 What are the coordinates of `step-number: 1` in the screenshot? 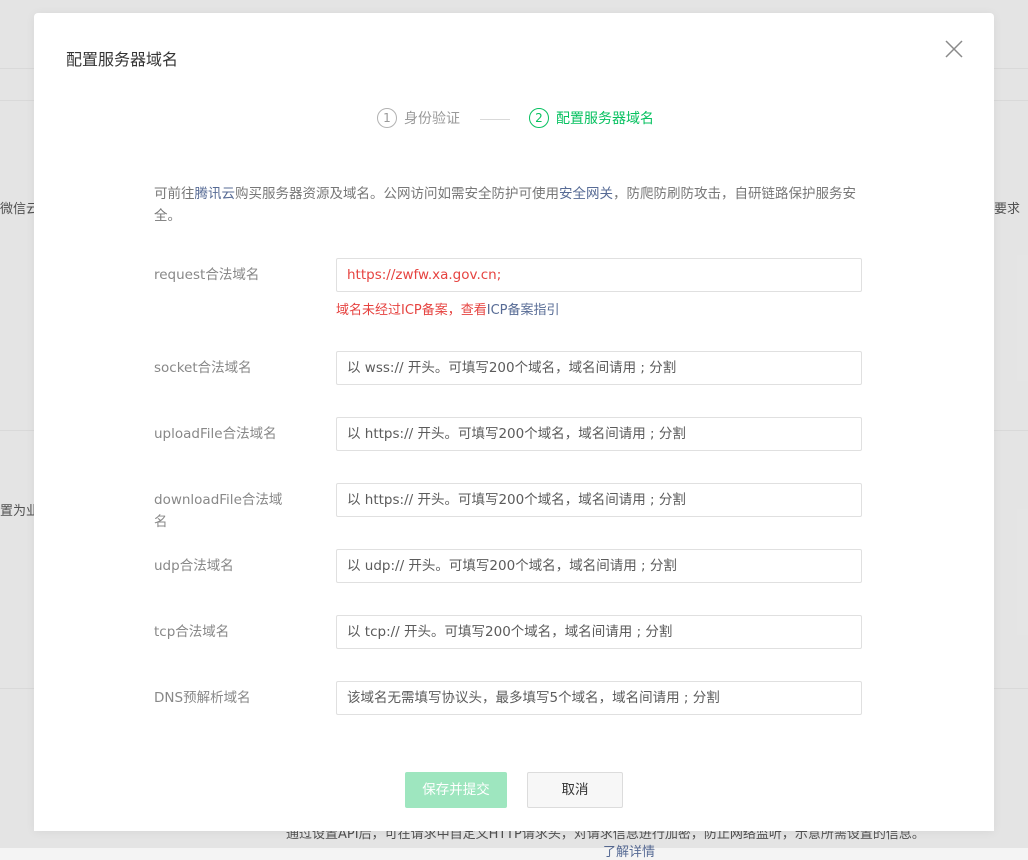 It's located at (387, 118).